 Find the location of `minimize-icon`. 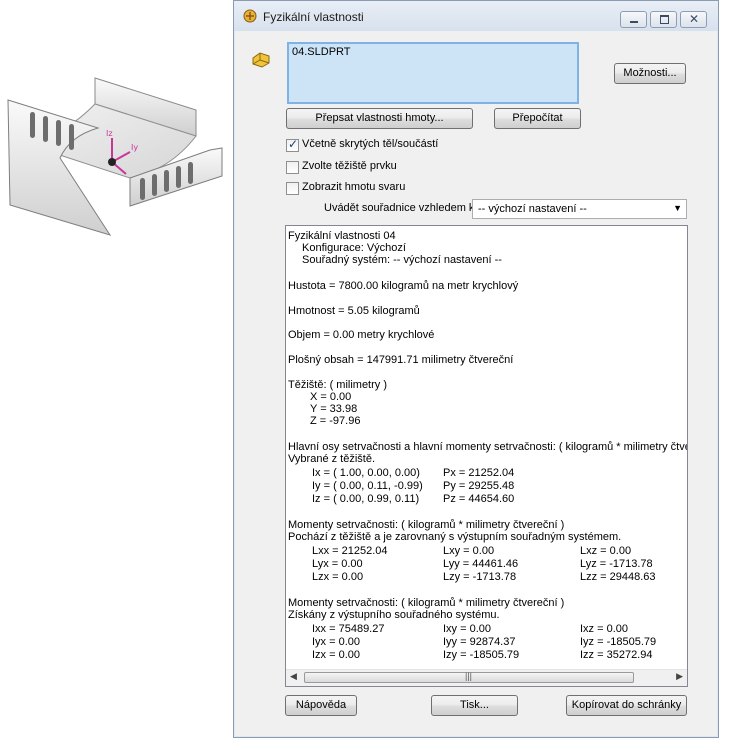

minimize-icon is located at coordinates (634, 22).